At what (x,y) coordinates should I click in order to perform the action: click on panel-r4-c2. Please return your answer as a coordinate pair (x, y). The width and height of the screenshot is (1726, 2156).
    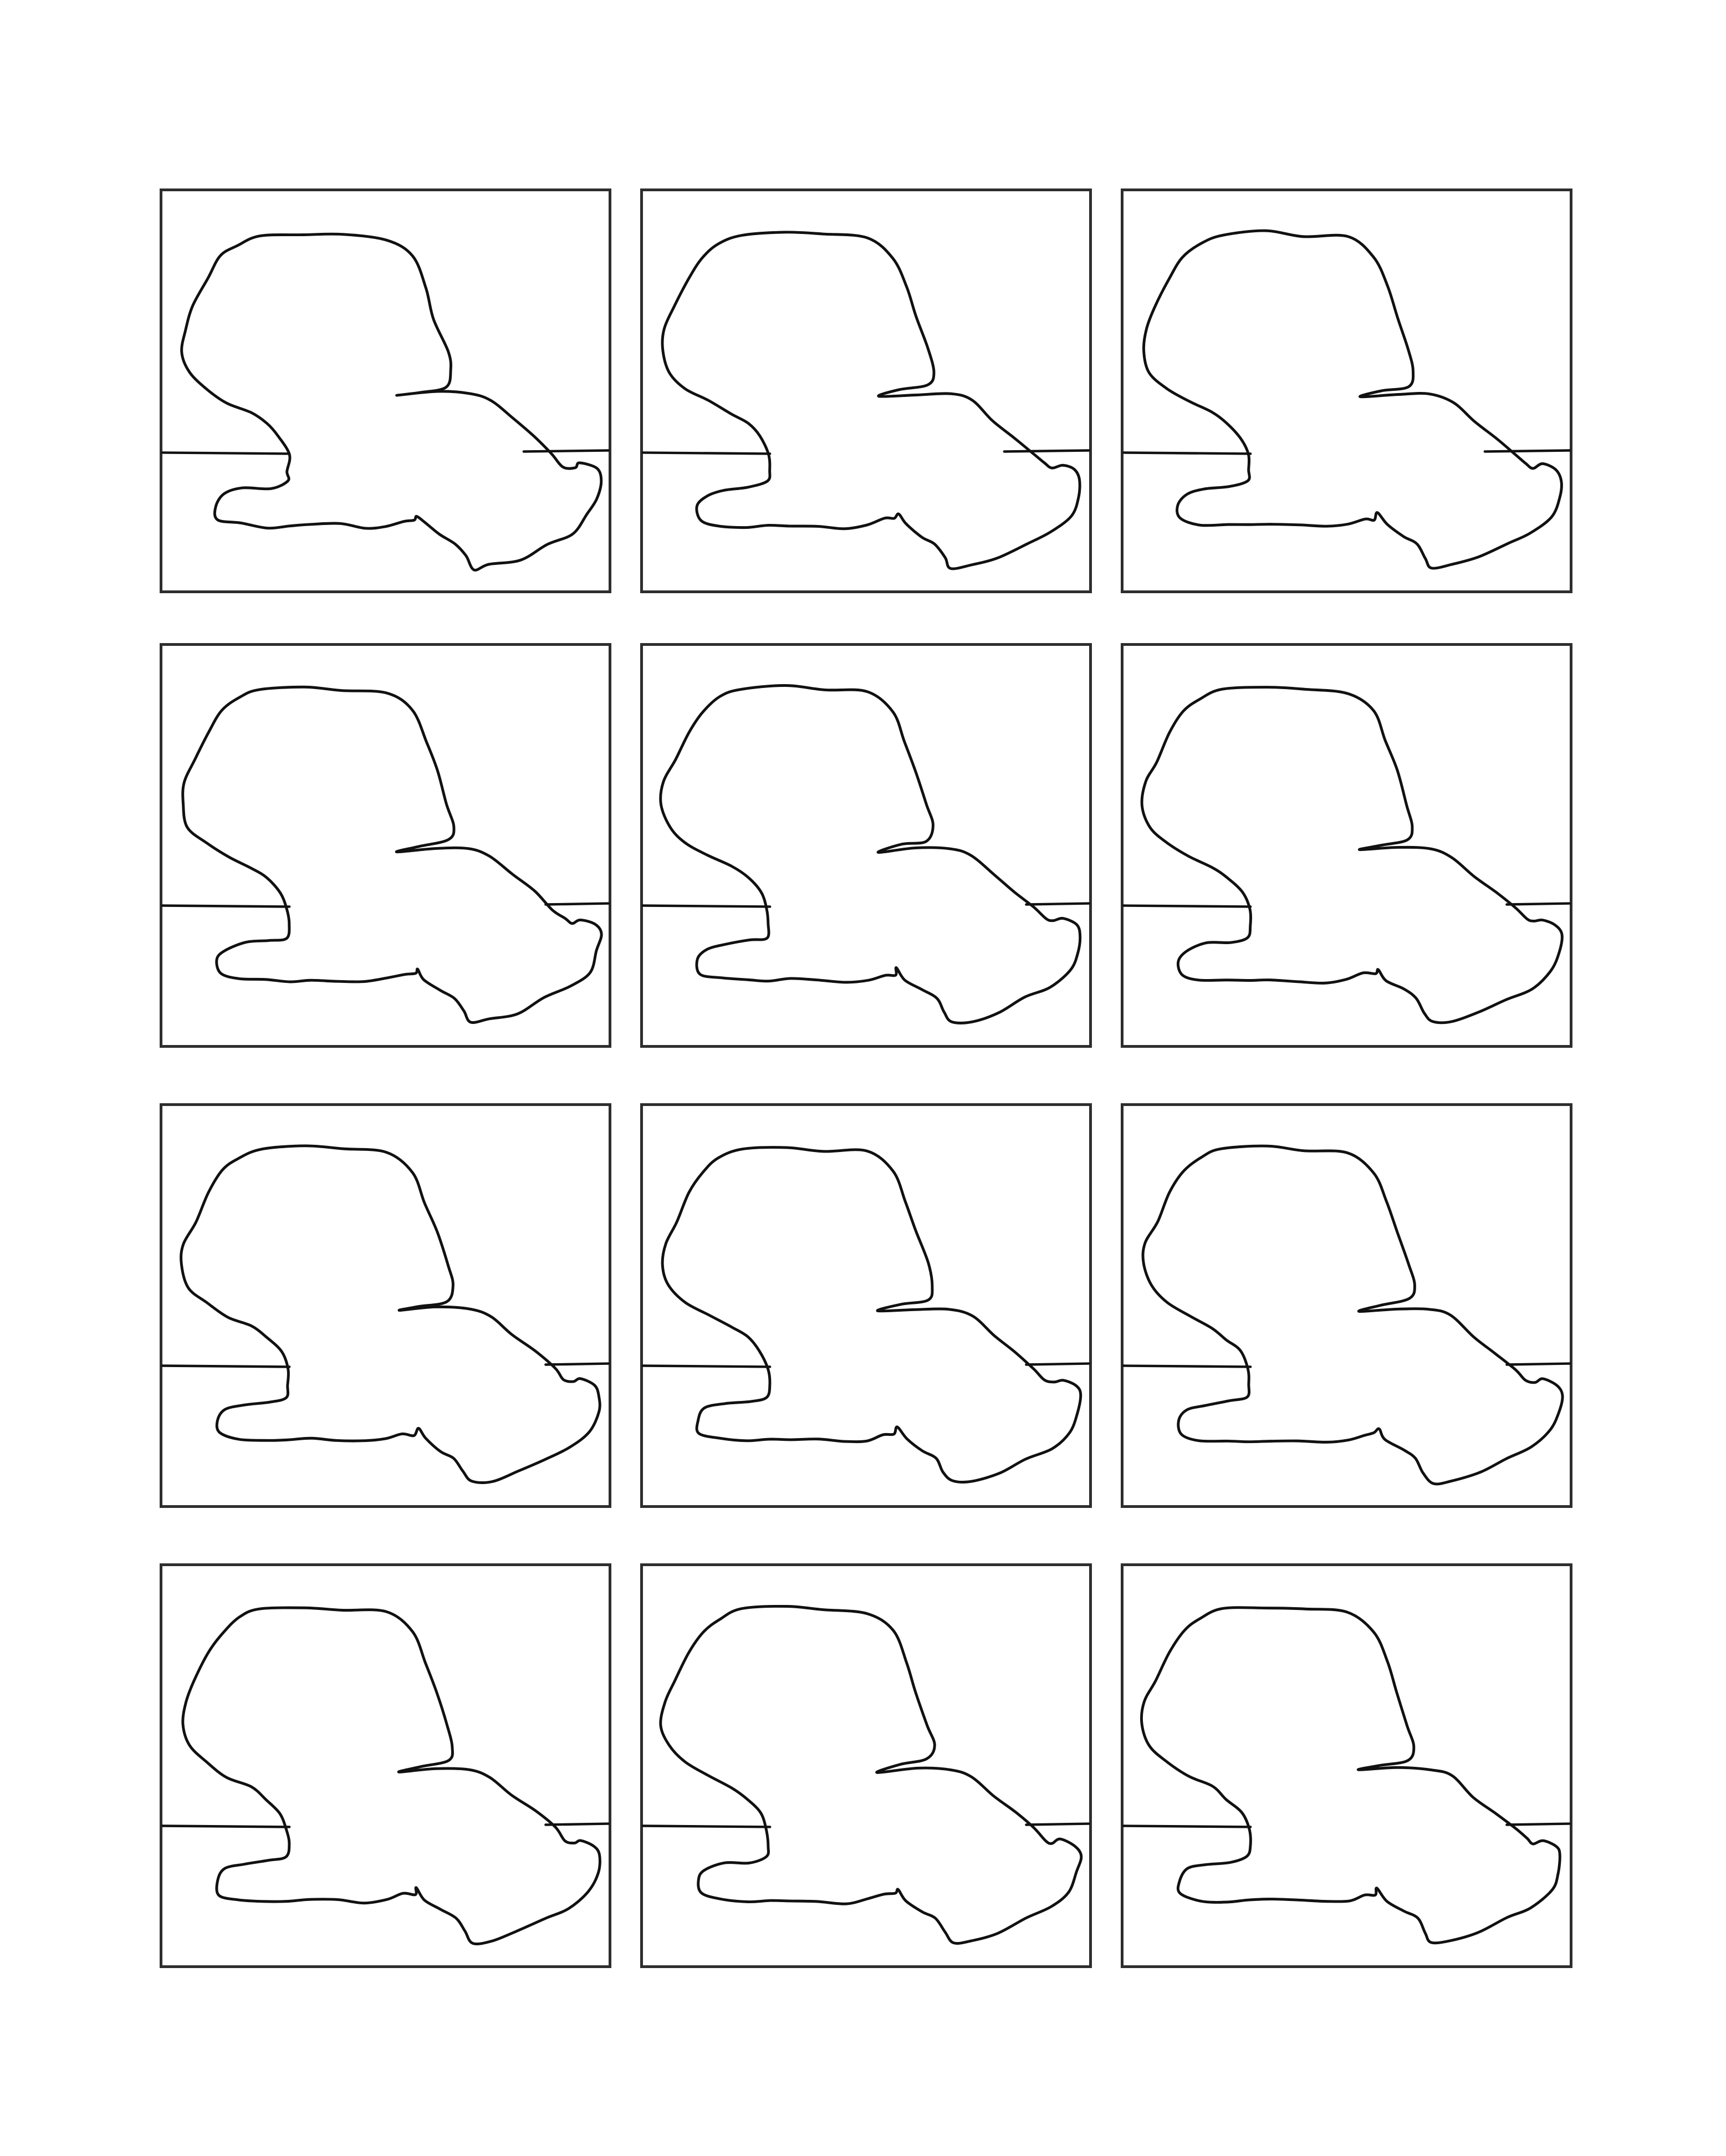
    Looking at the image, I should click on (866, 1765).